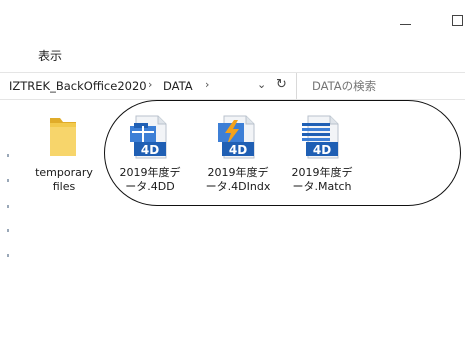  What do you see at coordinates (63, 137) in the screenshot?
I see `folder-icon` at bounding box center [63, 137].